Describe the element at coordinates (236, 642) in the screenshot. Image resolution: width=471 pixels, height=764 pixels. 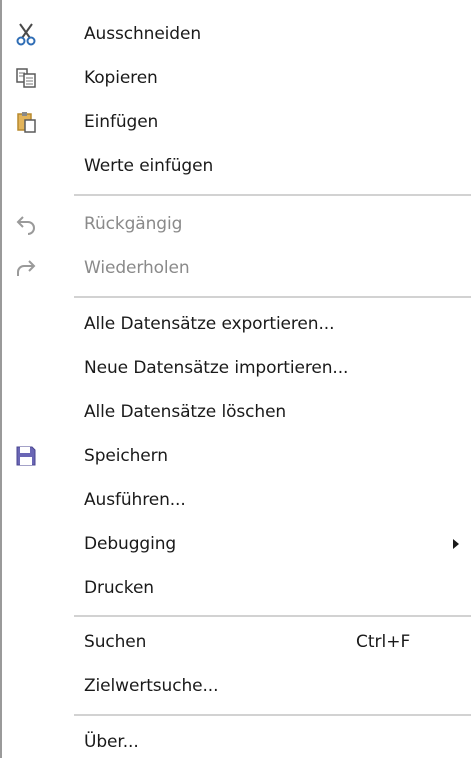
I see `menu-item-find: Suchen Ctrl+F` at that location.